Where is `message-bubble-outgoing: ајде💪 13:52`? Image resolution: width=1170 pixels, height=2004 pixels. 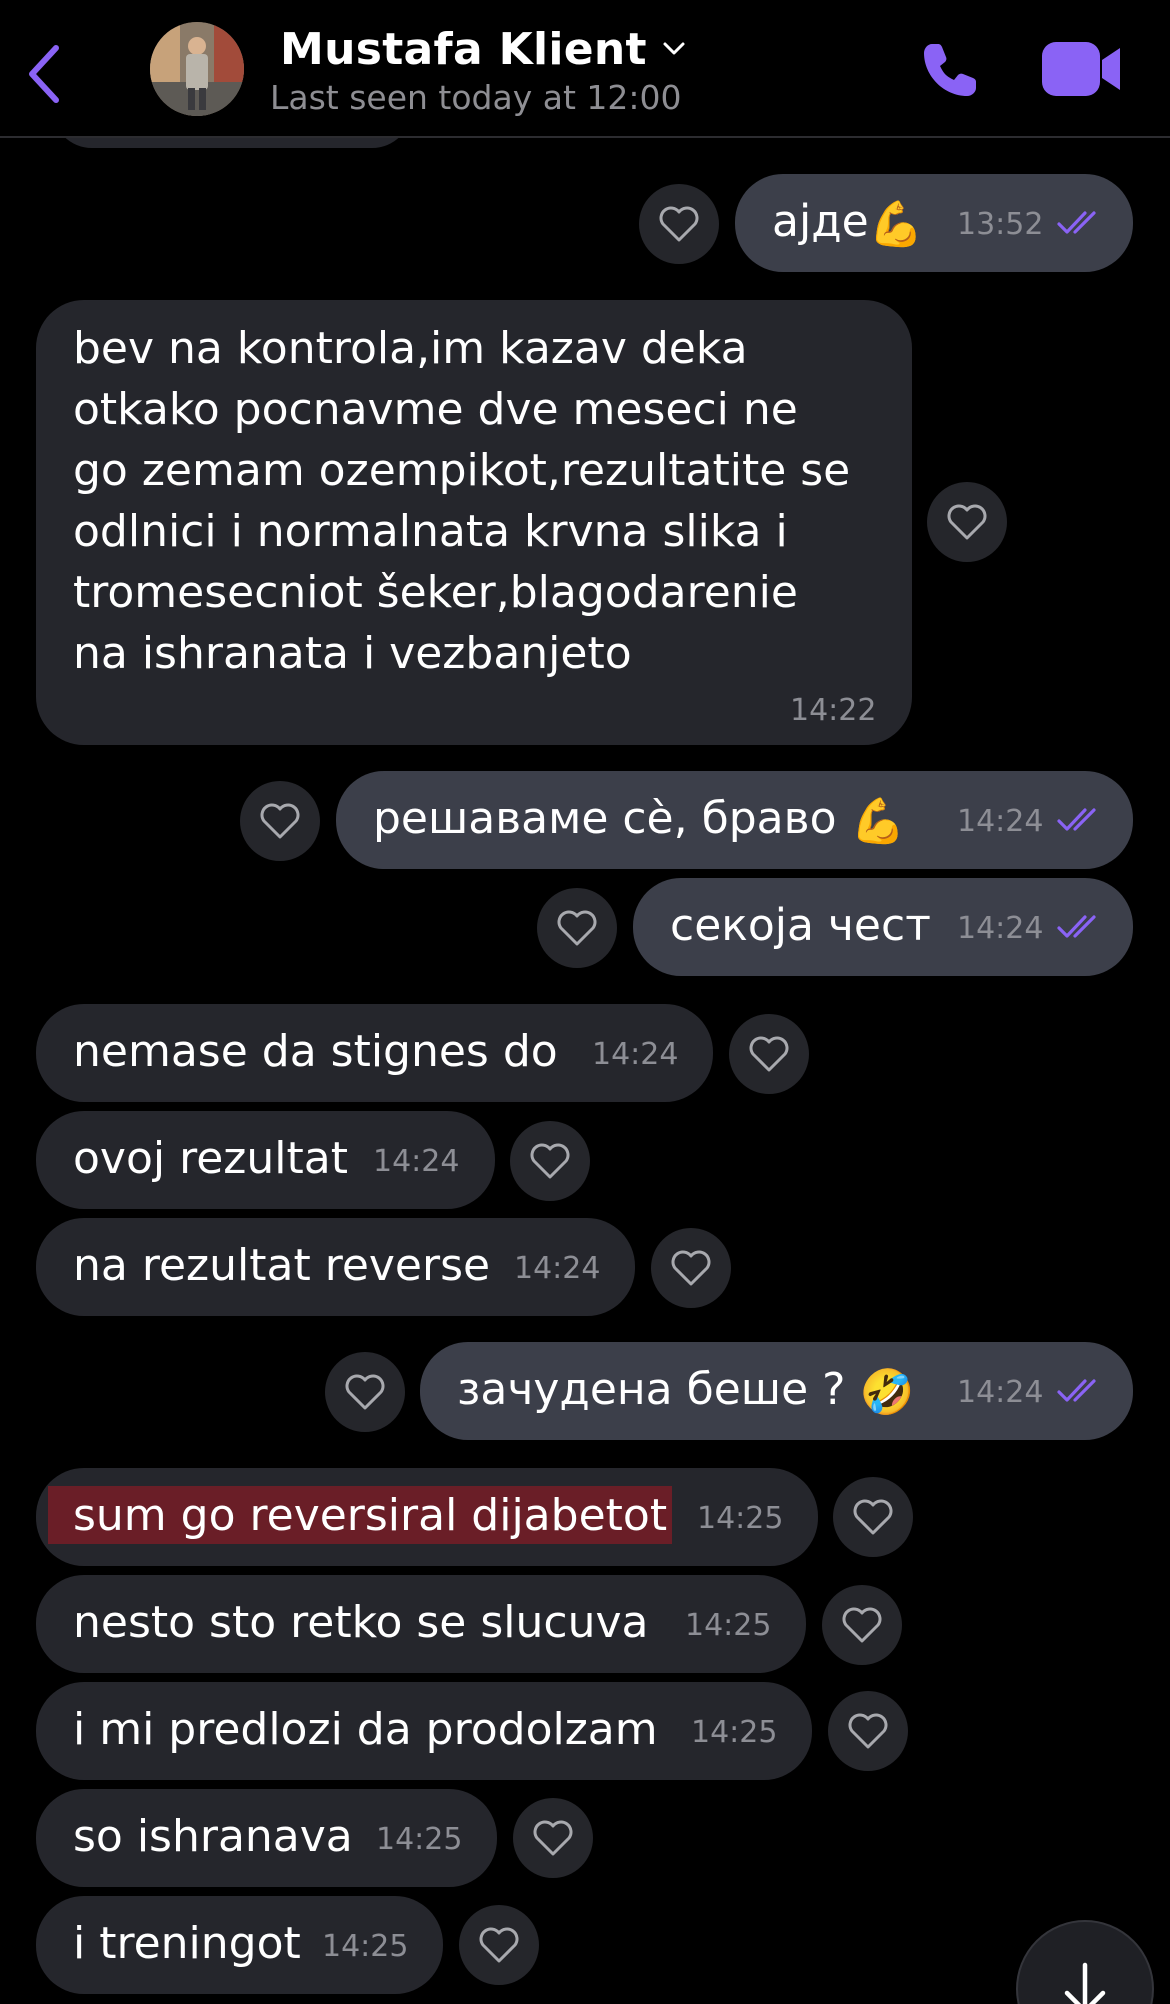
message-bubble-outgoing: ајде💪 13:52 is located at coordinates (934, 223).